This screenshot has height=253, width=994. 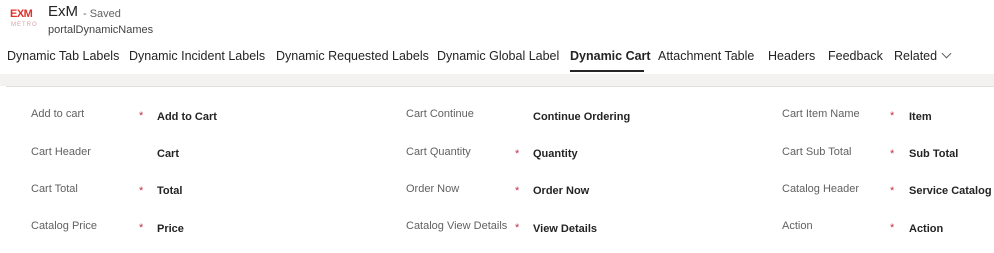 What do you see at coordinates (187, 117) in the screenshot?
I see `field-value-add-to-cart: Add to Cart` at bounding box center [187, 117].